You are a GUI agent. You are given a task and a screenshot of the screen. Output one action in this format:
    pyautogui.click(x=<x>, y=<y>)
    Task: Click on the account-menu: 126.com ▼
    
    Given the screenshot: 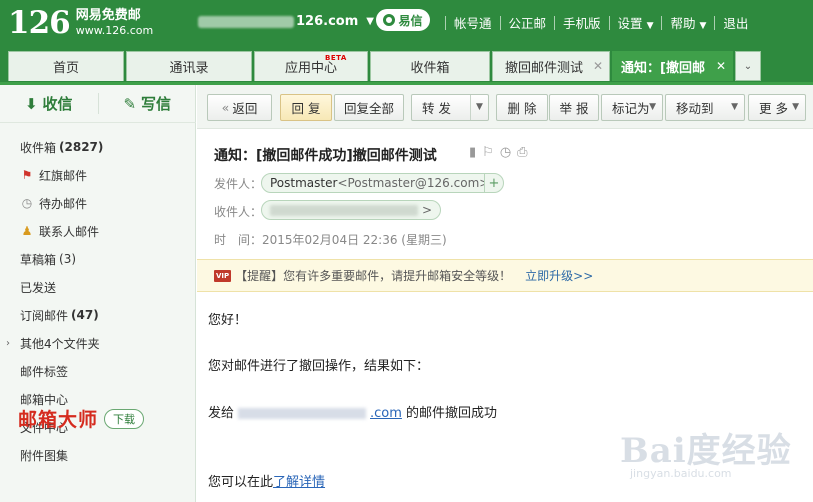 What is the action you would take?
    pyautogui.click(x=286, y=21)
    